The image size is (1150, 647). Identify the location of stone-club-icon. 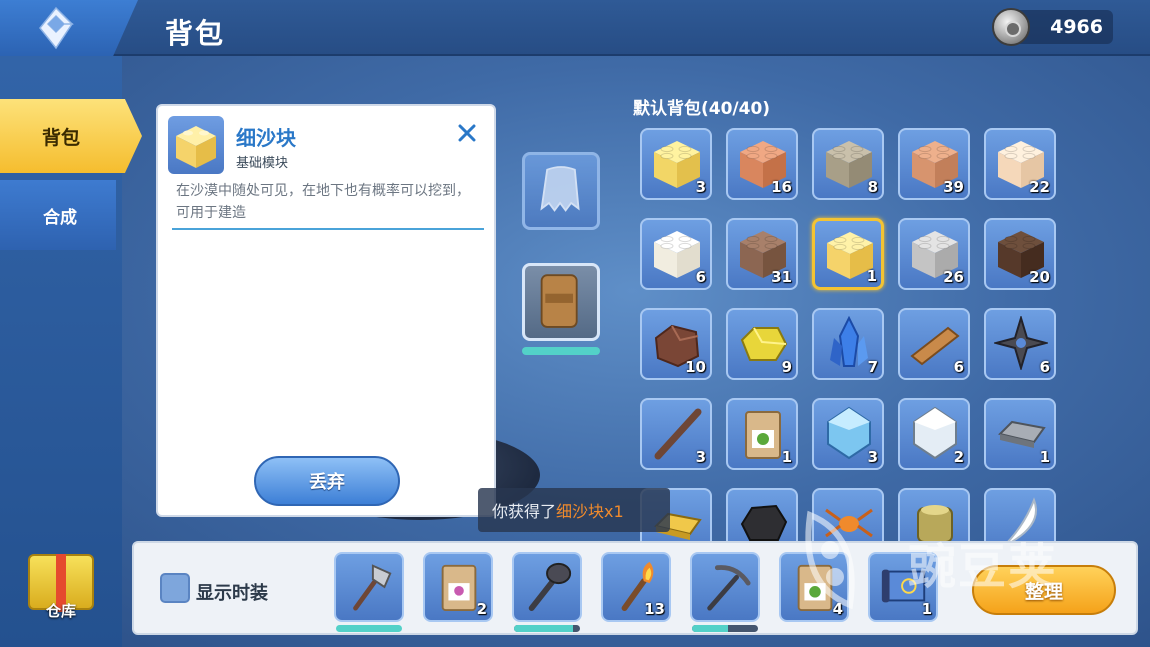
(550, 587).